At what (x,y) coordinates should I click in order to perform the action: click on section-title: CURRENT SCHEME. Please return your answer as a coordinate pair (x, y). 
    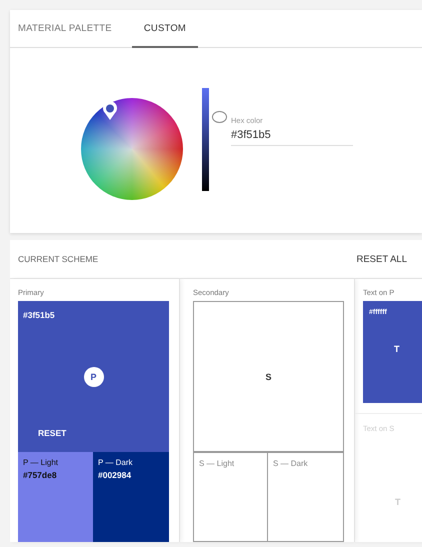
    Looking at the image, I should click on (58, 259).